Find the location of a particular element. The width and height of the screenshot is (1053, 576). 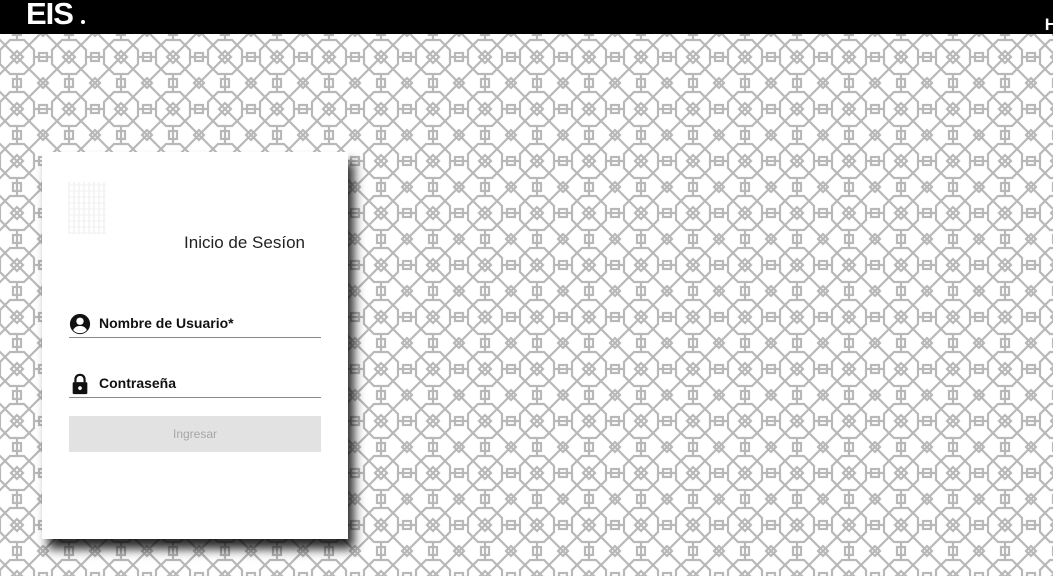

topbar-right-text: H is located at coordinates (1049, 25).